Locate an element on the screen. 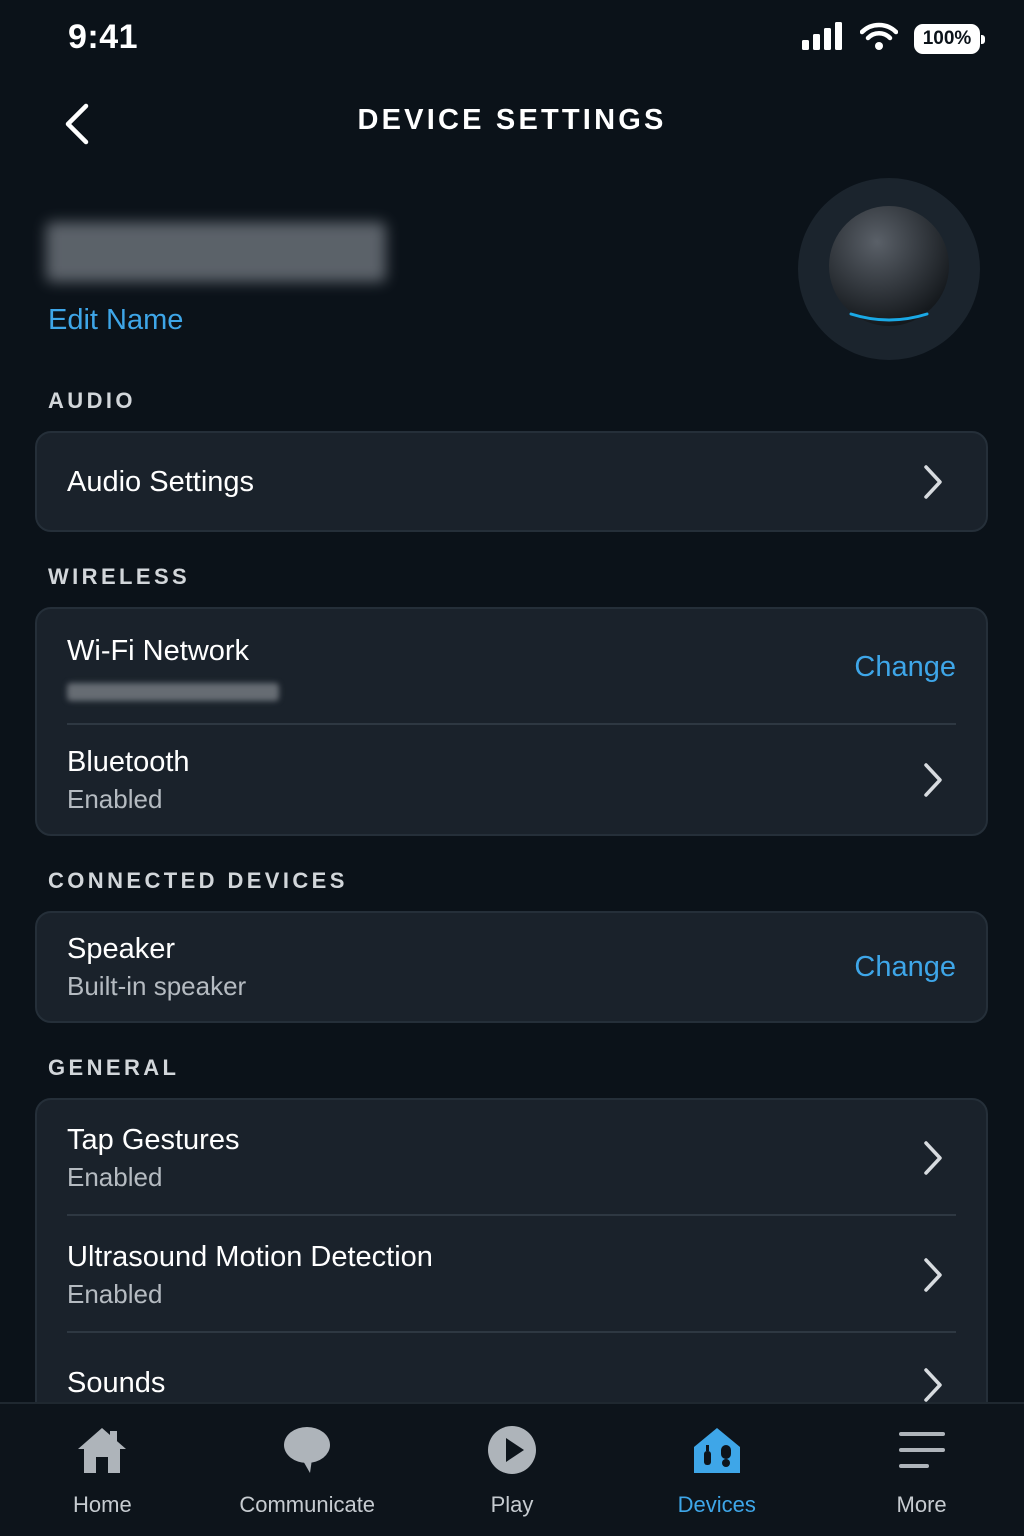 The width and height of the screenshot is (1024, 1536). home-icon is located at coordinates (102, 1450).